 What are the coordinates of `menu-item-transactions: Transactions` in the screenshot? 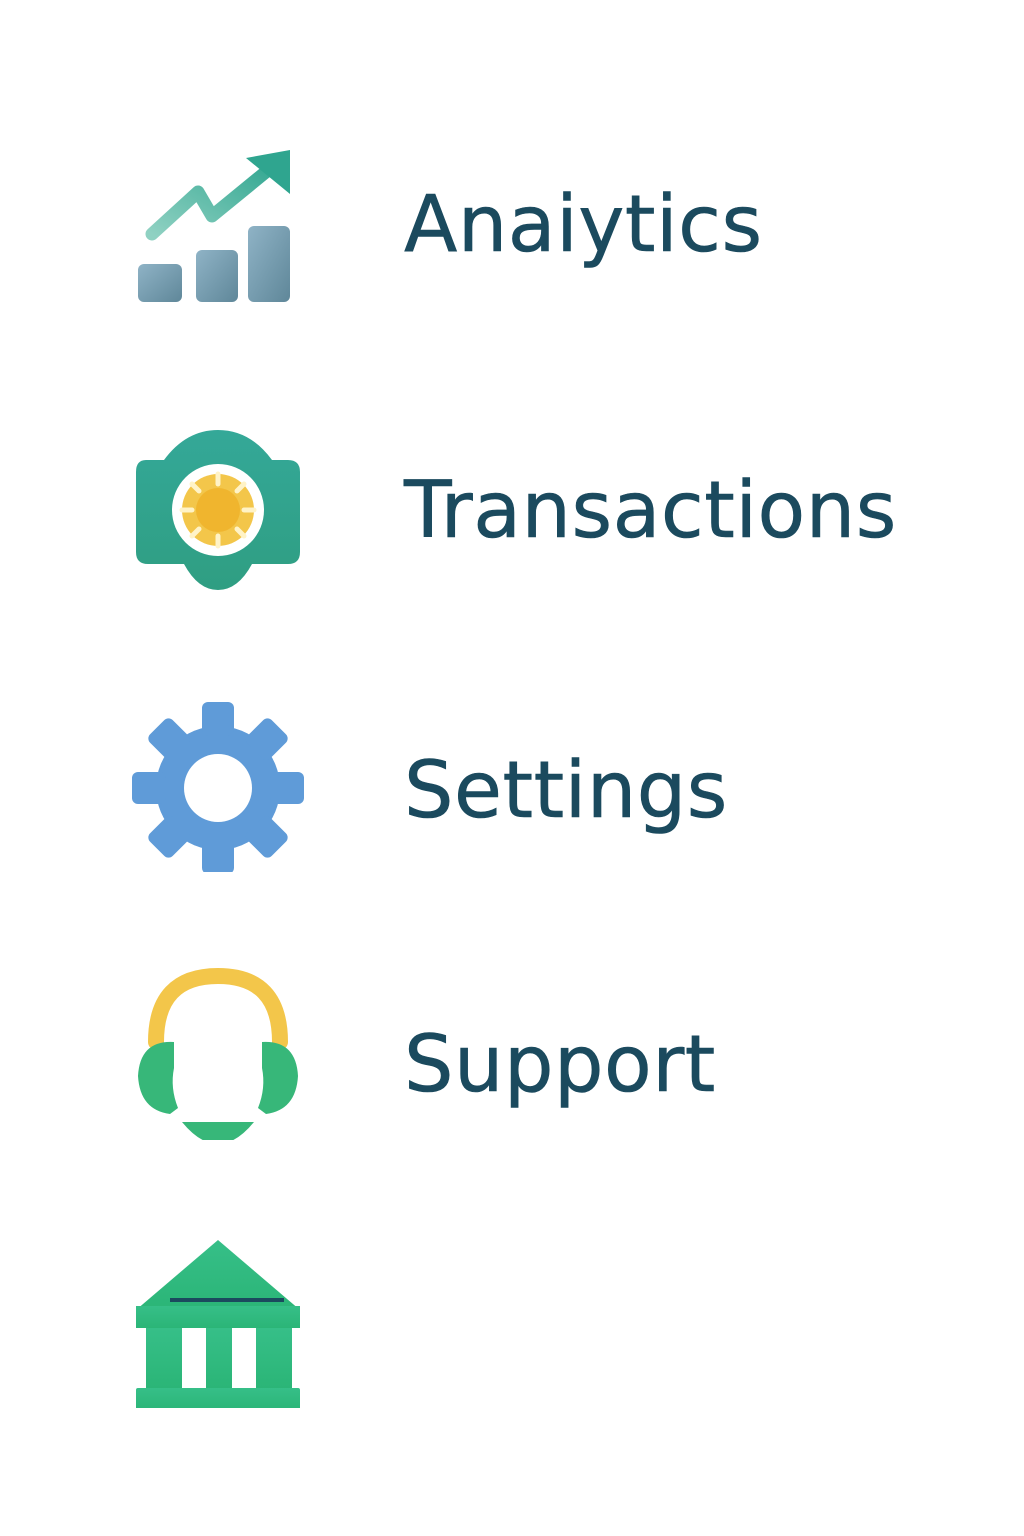 It's located at (562, 510).